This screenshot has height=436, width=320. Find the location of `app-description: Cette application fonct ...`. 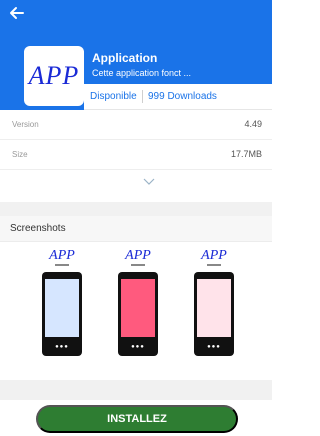

app-description: Cette application fonct ... is located at coordinates (142, 73).